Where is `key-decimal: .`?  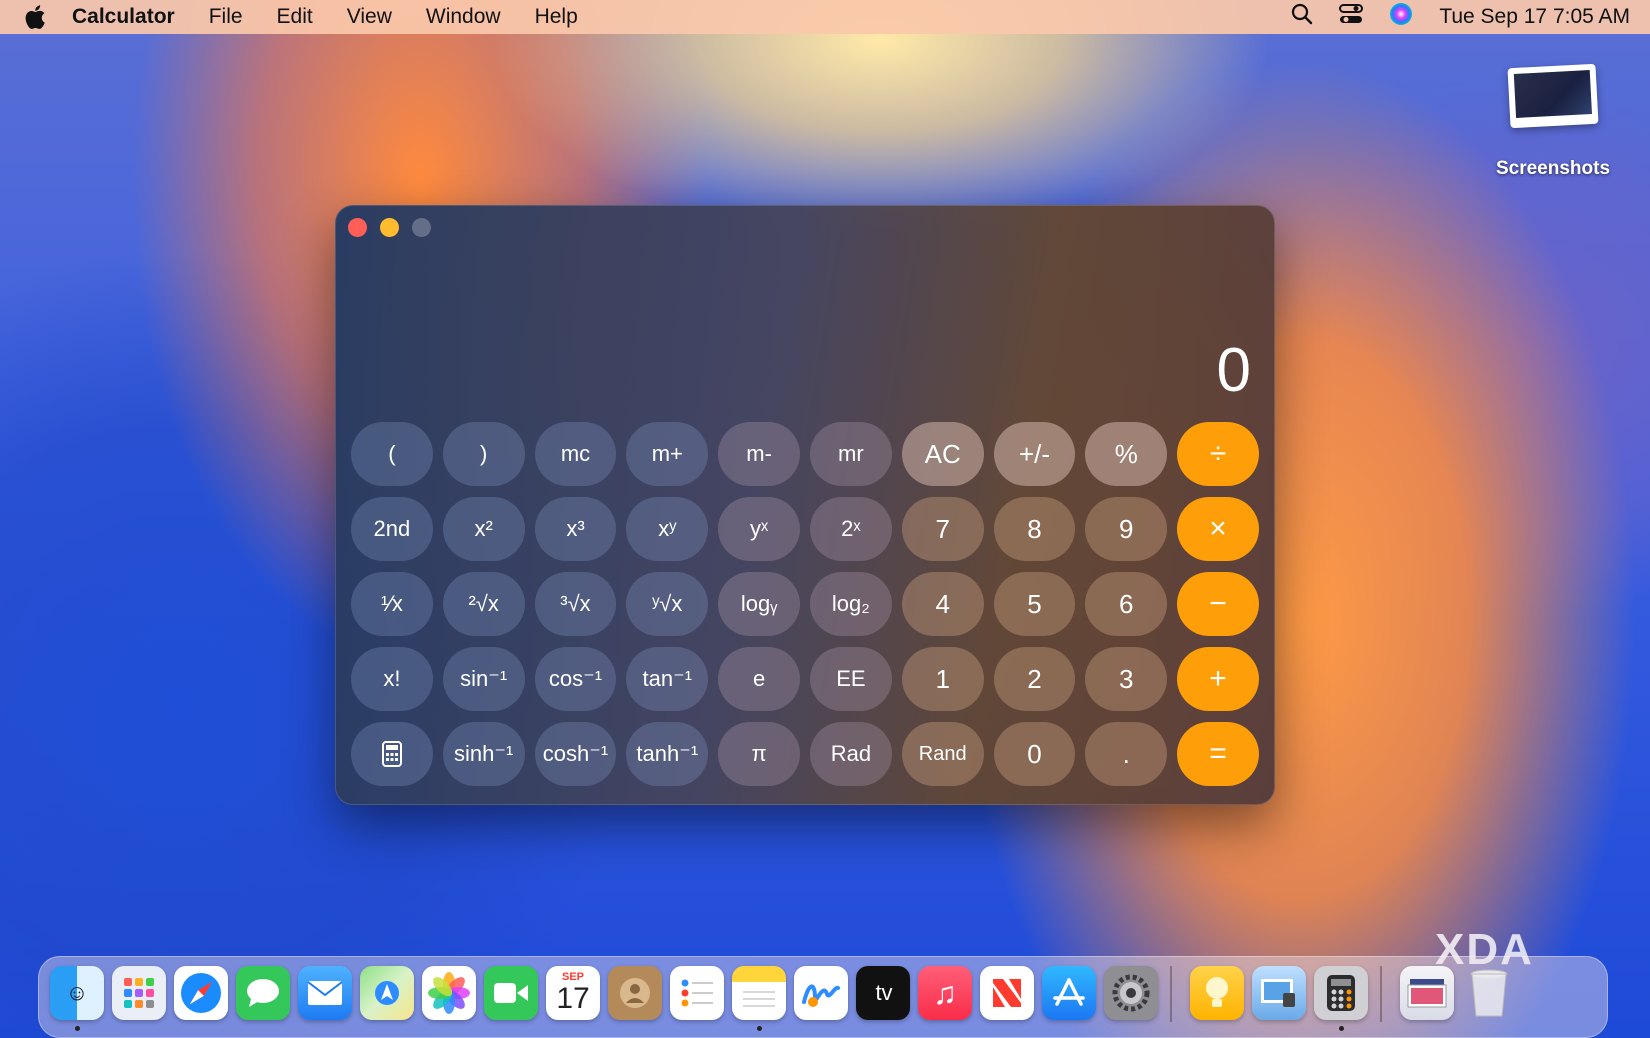
key-decimal: . is located at coordinates (1126, 754).